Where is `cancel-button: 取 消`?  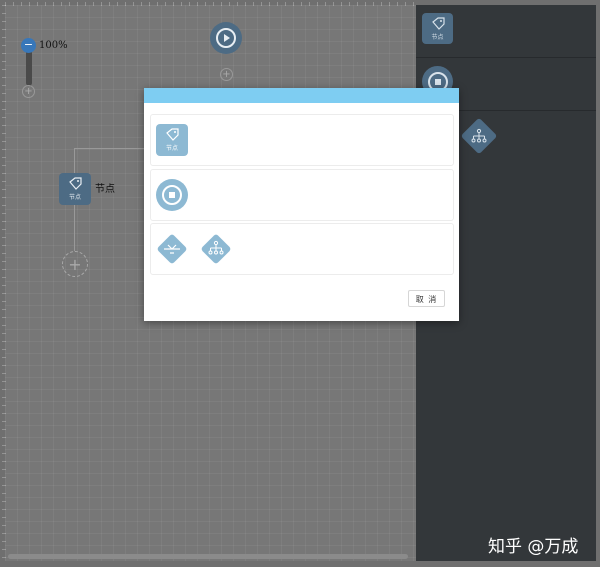 cancel-button: 取 消 is located at coordinates (426, 298).